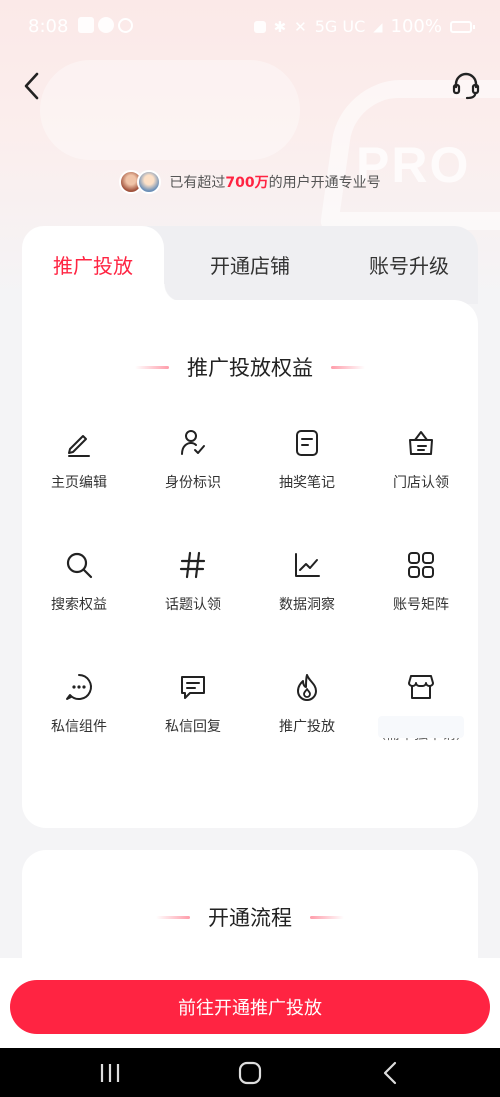 Image resolution: width=500 pixels, height=1097 pixels. Describe the element at coordinates (79, 727) in the screenshot. I see `benefit-label: 私信组件` at that location.